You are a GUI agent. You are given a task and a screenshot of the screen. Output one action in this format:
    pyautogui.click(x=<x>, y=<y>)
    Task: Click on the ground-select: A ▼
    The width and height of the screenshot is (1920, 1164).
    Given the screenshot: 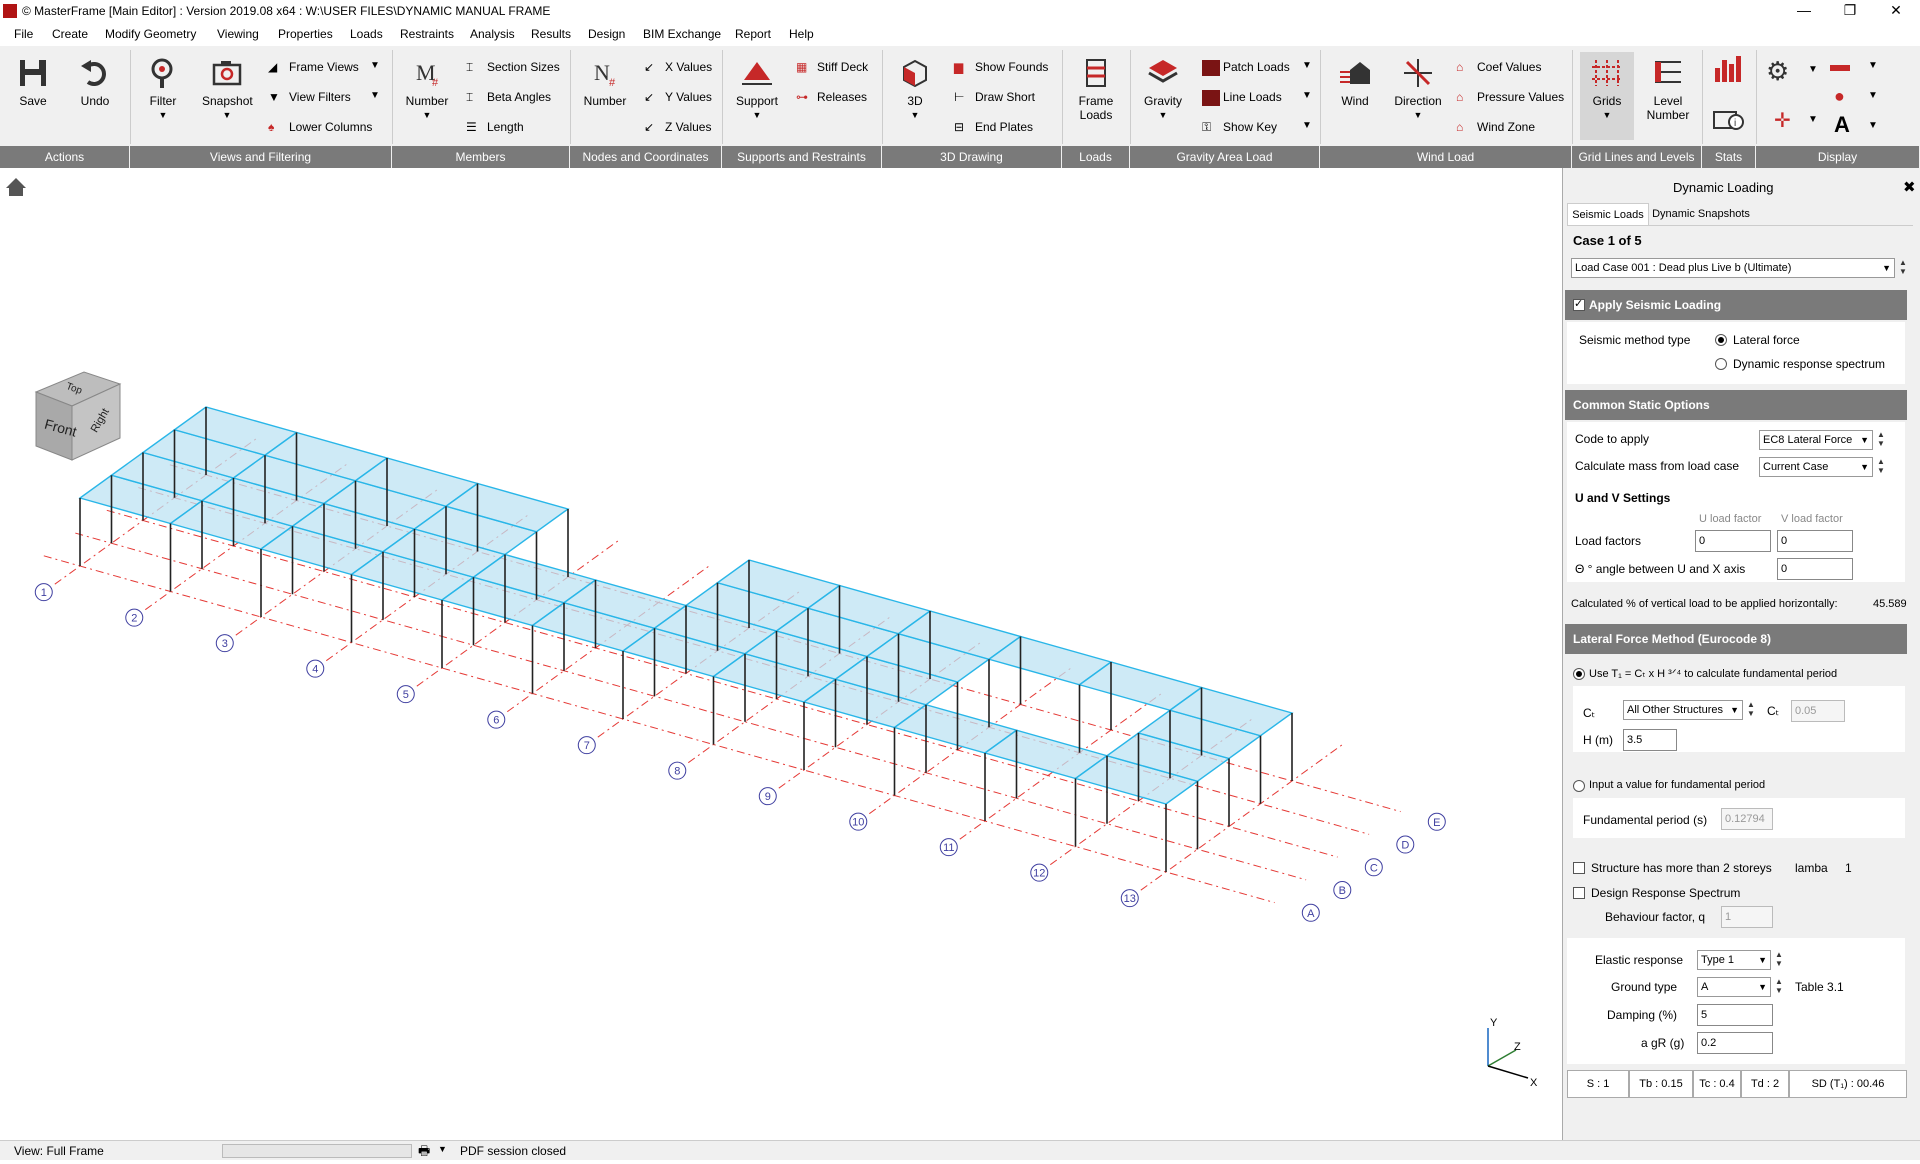 What is the action you would take?
    pyautogui.click(x=1734, y=987)
    